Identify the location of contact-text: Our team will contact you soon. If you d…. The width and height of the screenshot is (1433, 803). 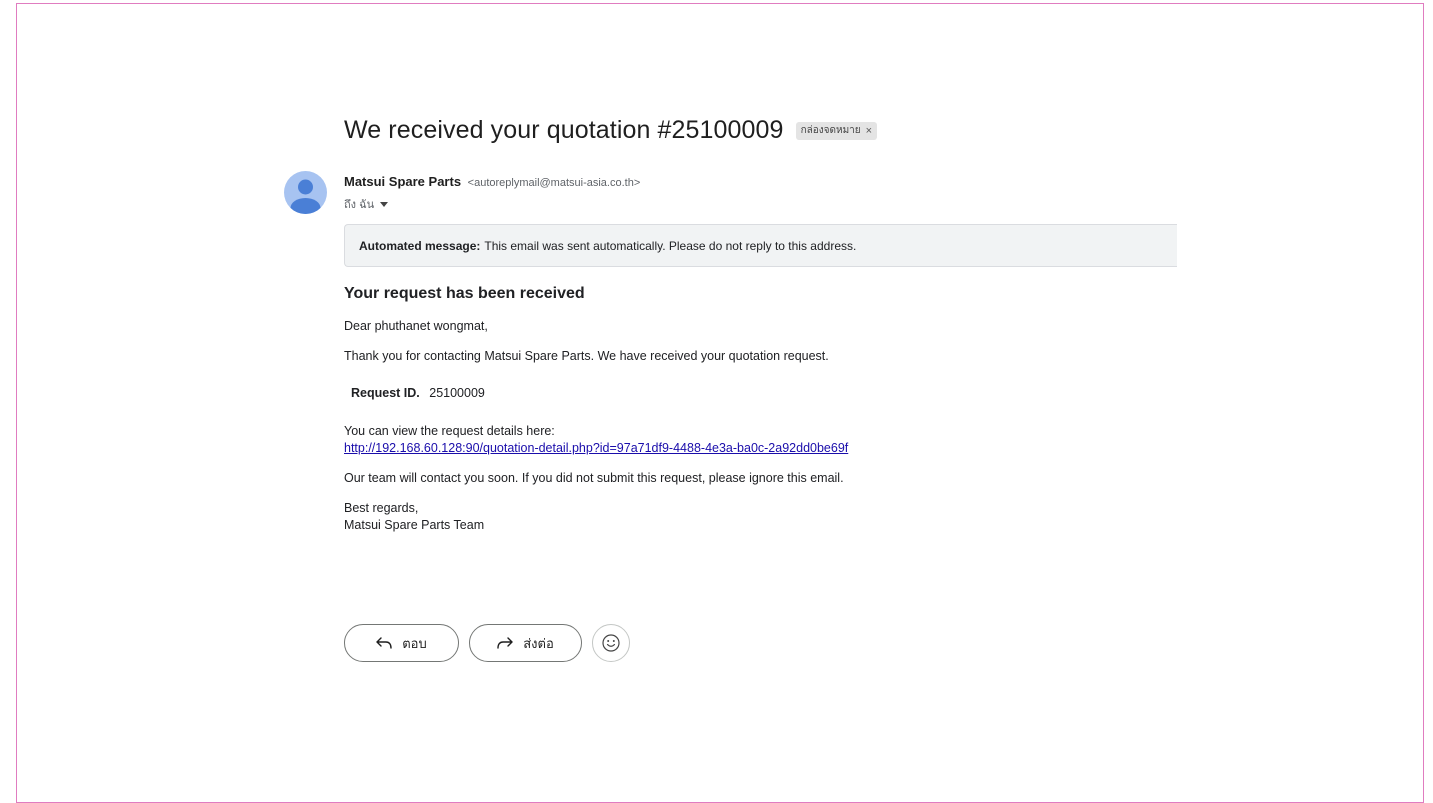
(594, 478).